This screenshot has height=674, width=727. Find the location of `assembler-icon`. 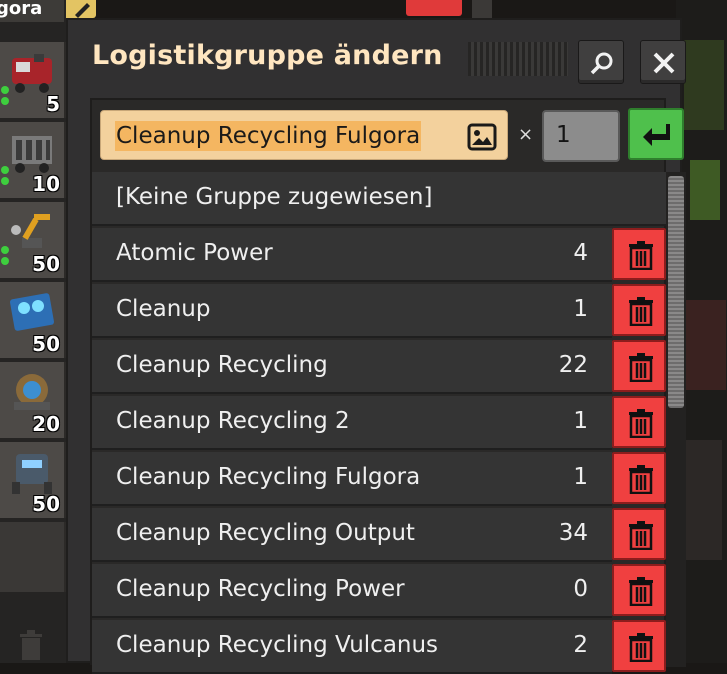

assembler-icon is located at coordinates (32, 392).